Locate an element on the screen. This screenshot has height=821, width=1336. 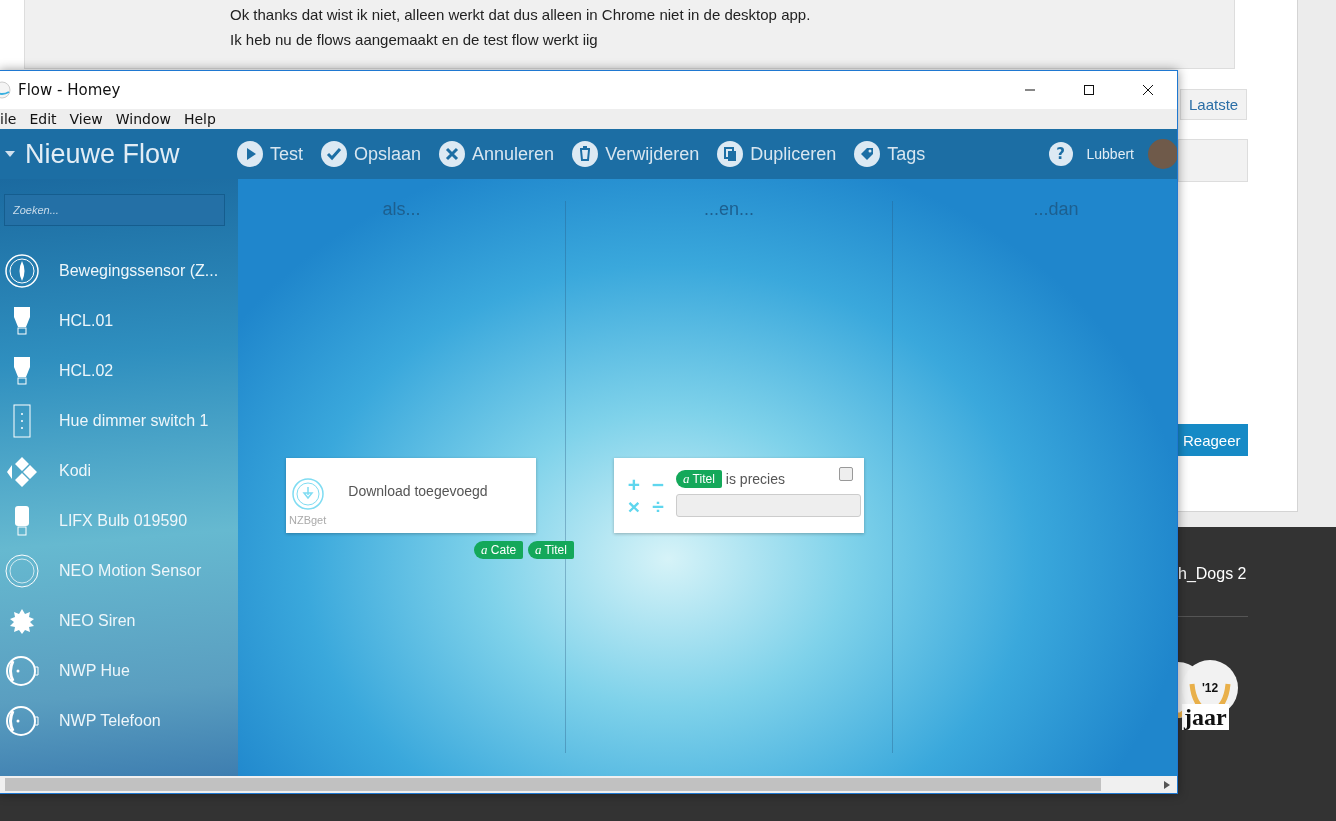
sensor-icon is located at coordinates (22, 271).